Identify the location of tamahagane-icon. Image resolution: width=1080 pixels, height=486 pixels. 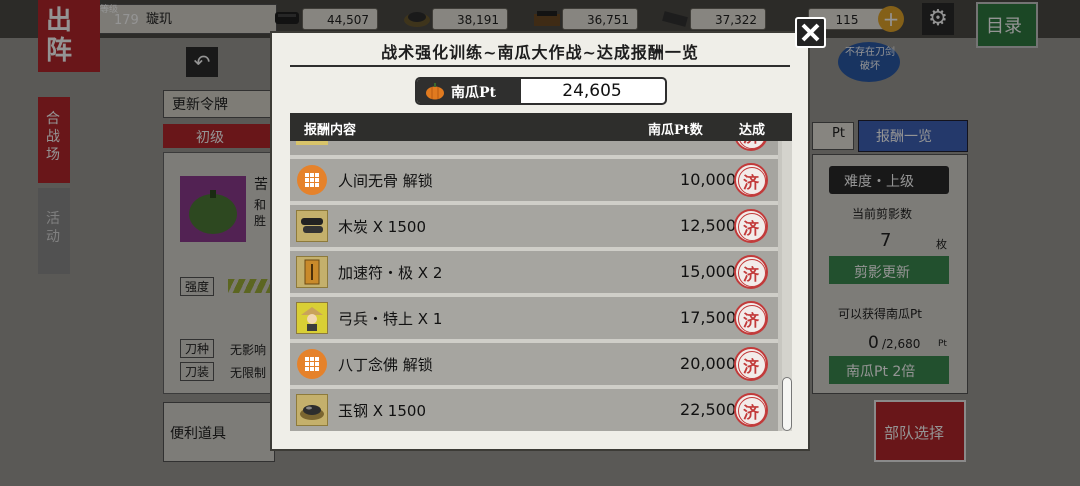
(312, 410).